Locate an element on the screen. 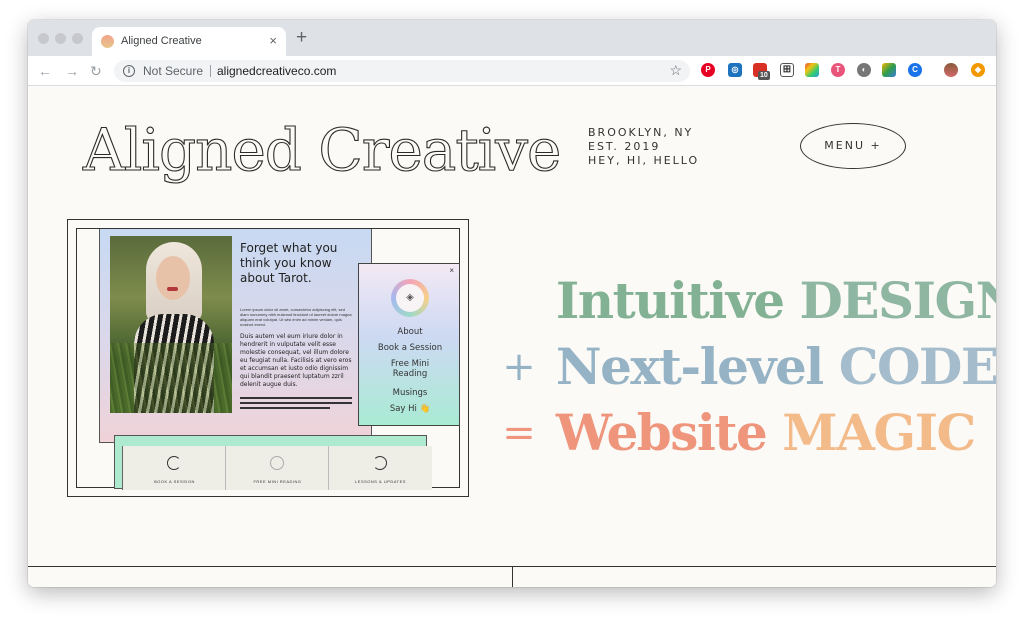 This screenshot has width=1024, height=621. tagline-operator: = is located at coordinates (519, 433).